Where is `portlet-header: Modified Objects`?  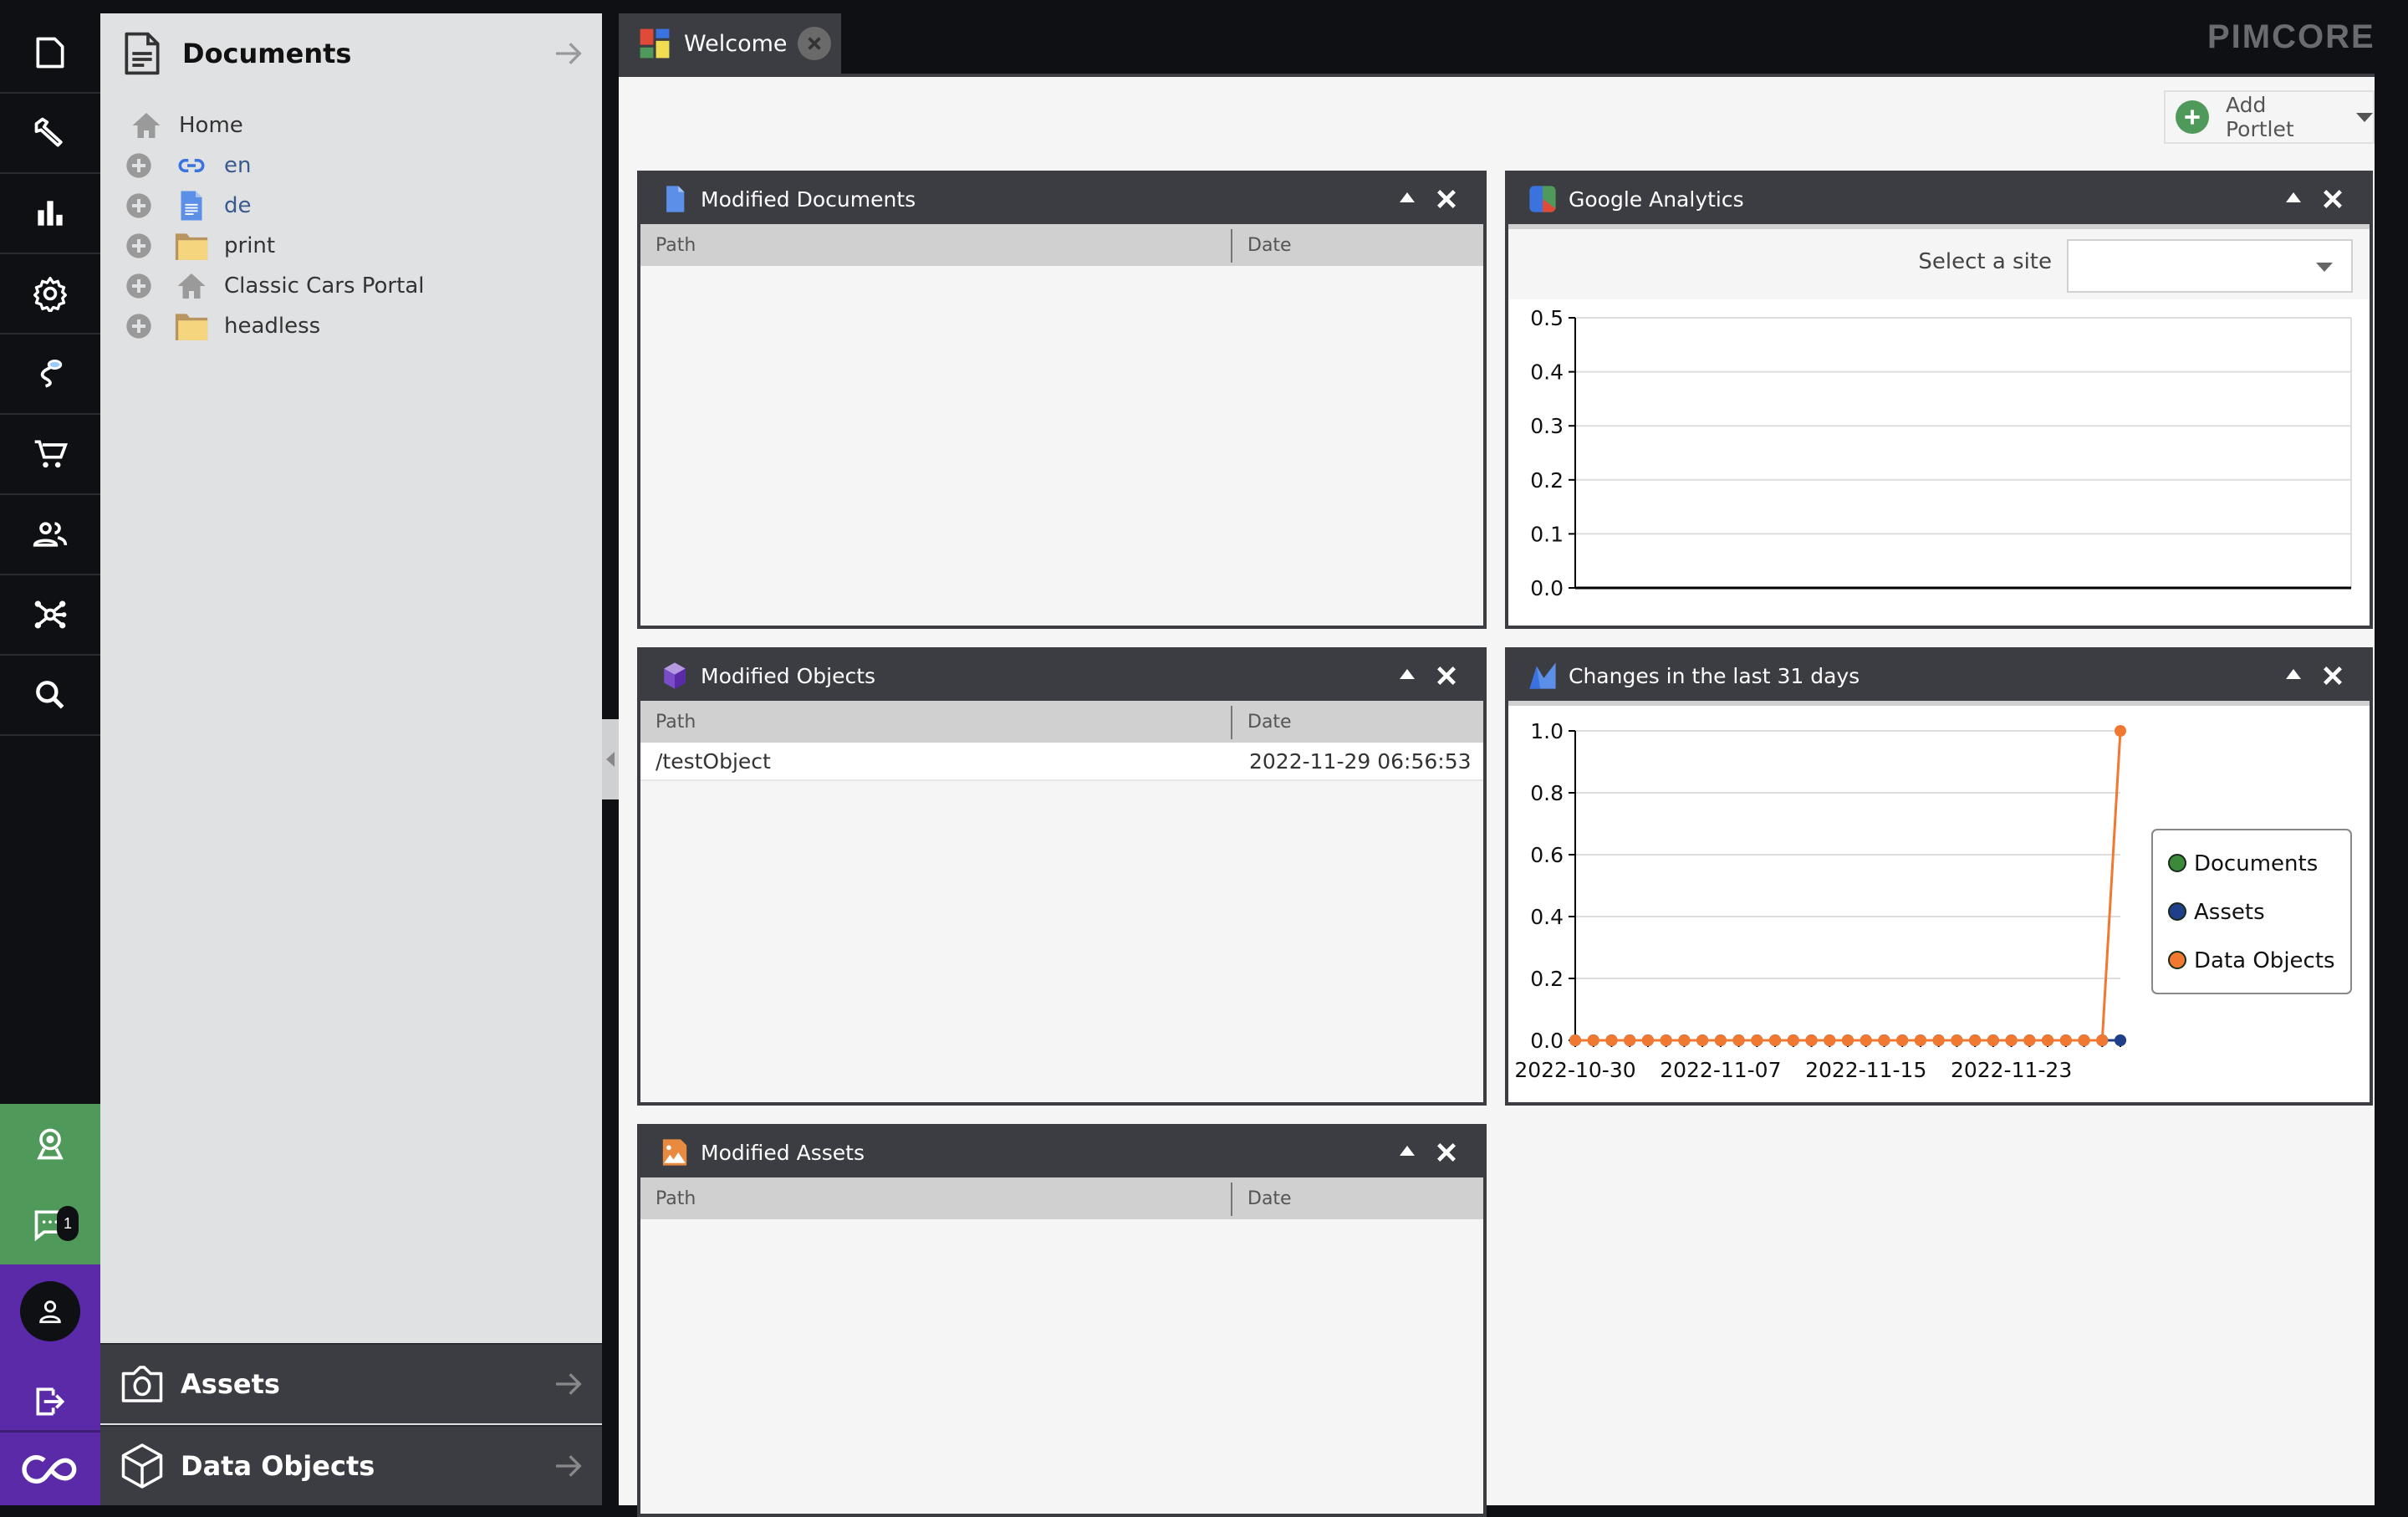
portlet-header: Modified Objects is located at coordinates (1062, 676).